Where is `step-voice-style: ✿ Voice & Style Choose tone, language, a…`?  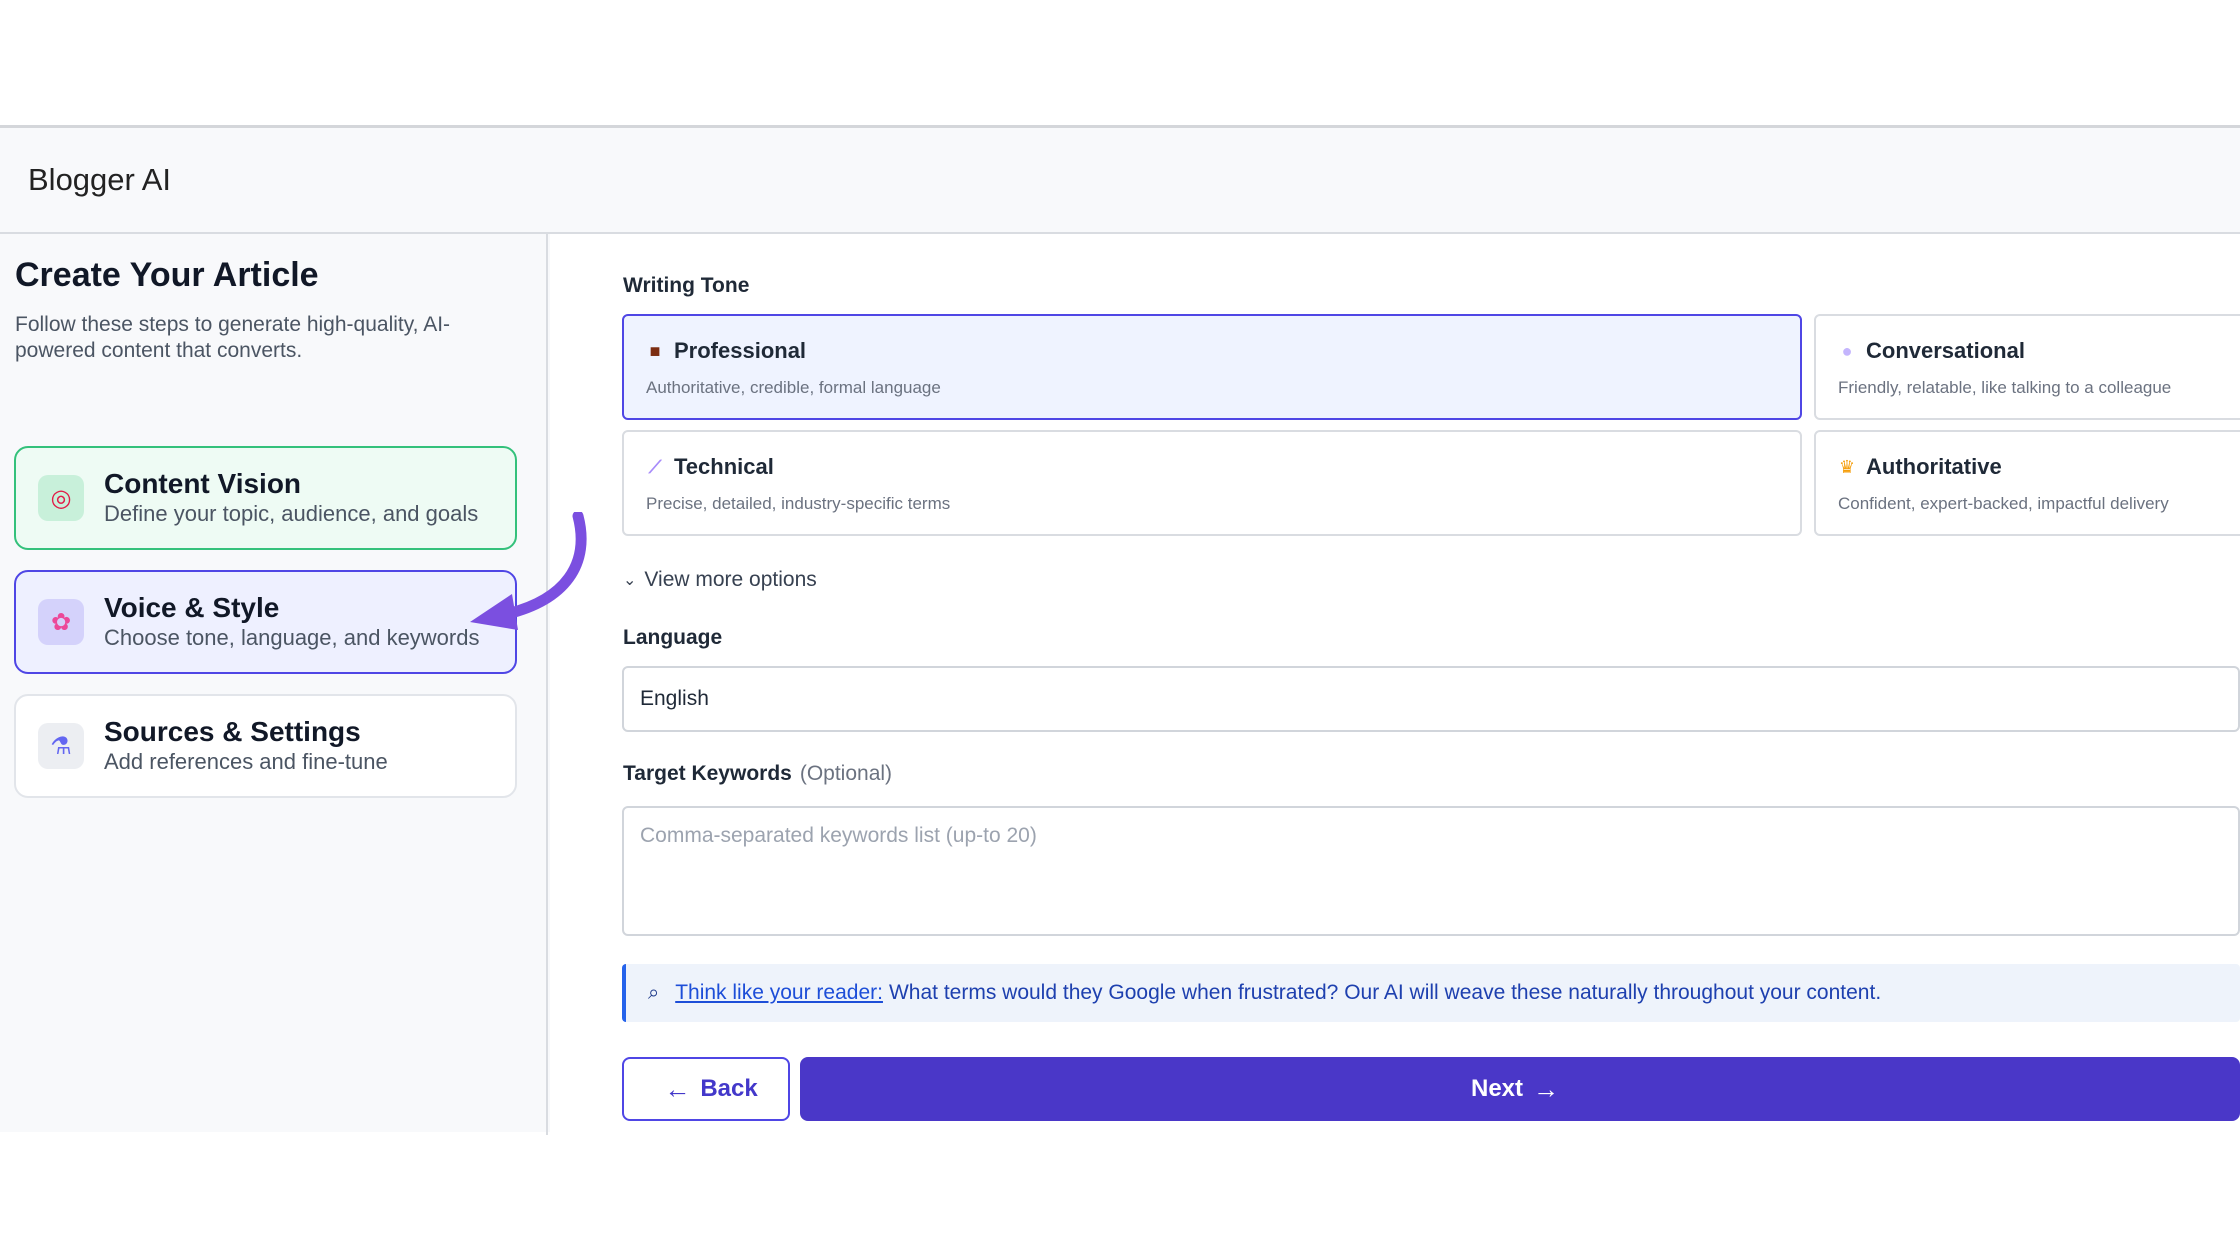
step-voice-style: ✿ Voice & Style Choose tone, language, a… is located at coordinates (265, 622).